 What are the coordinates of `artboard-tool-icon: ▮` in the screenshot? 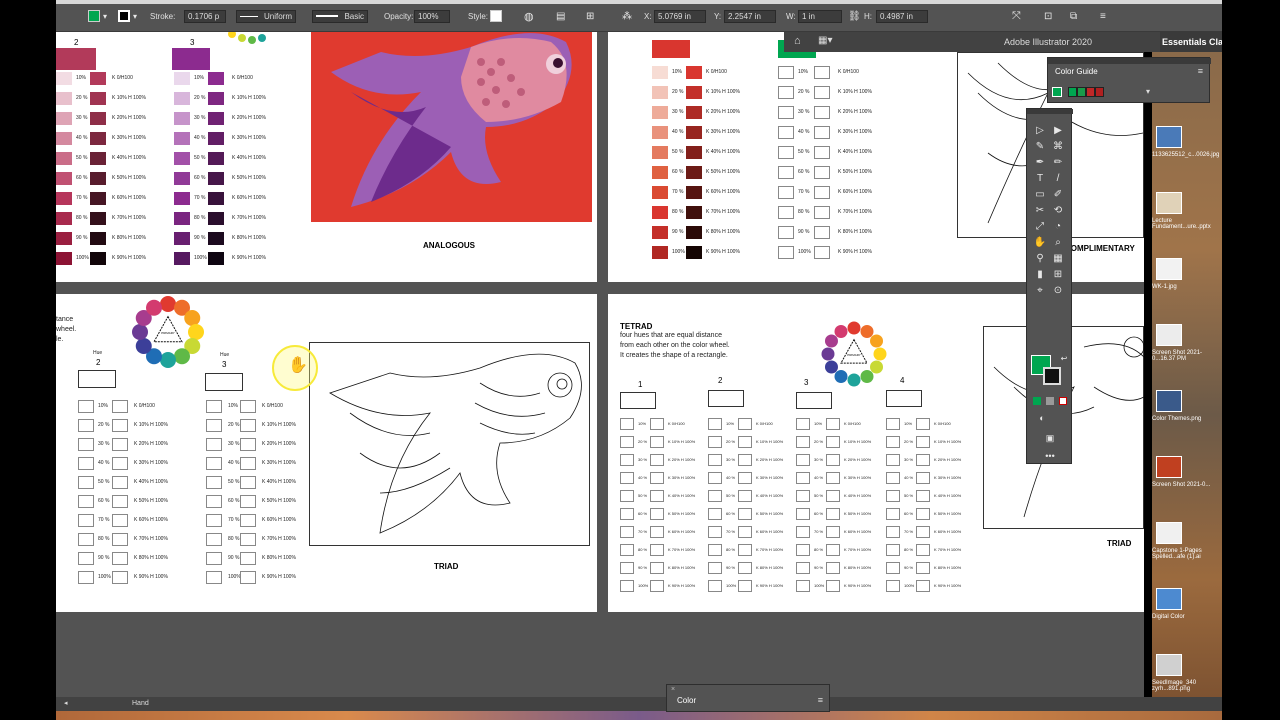 It's located at (1040, 274).